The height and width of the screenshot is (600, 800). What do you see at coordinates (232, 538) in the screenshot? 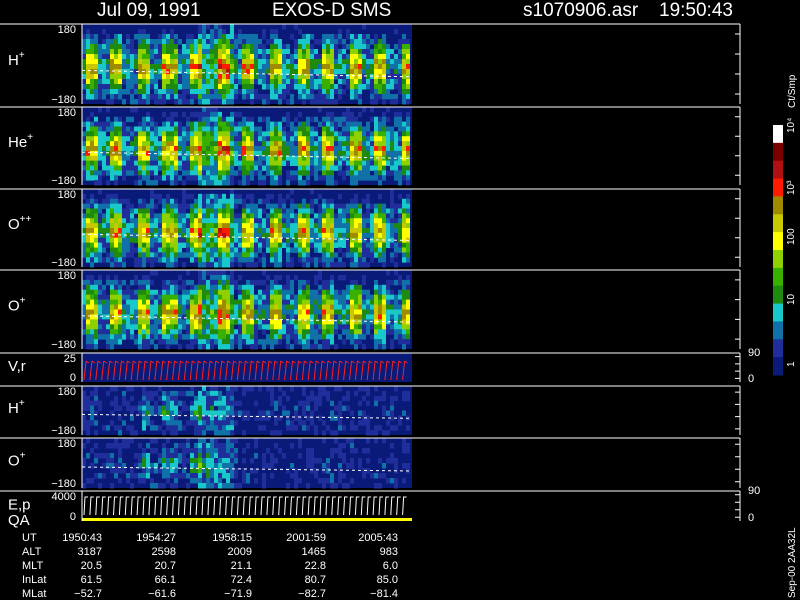
I see `ephem-cell: 1958:15` at bounding box center [232, 538].